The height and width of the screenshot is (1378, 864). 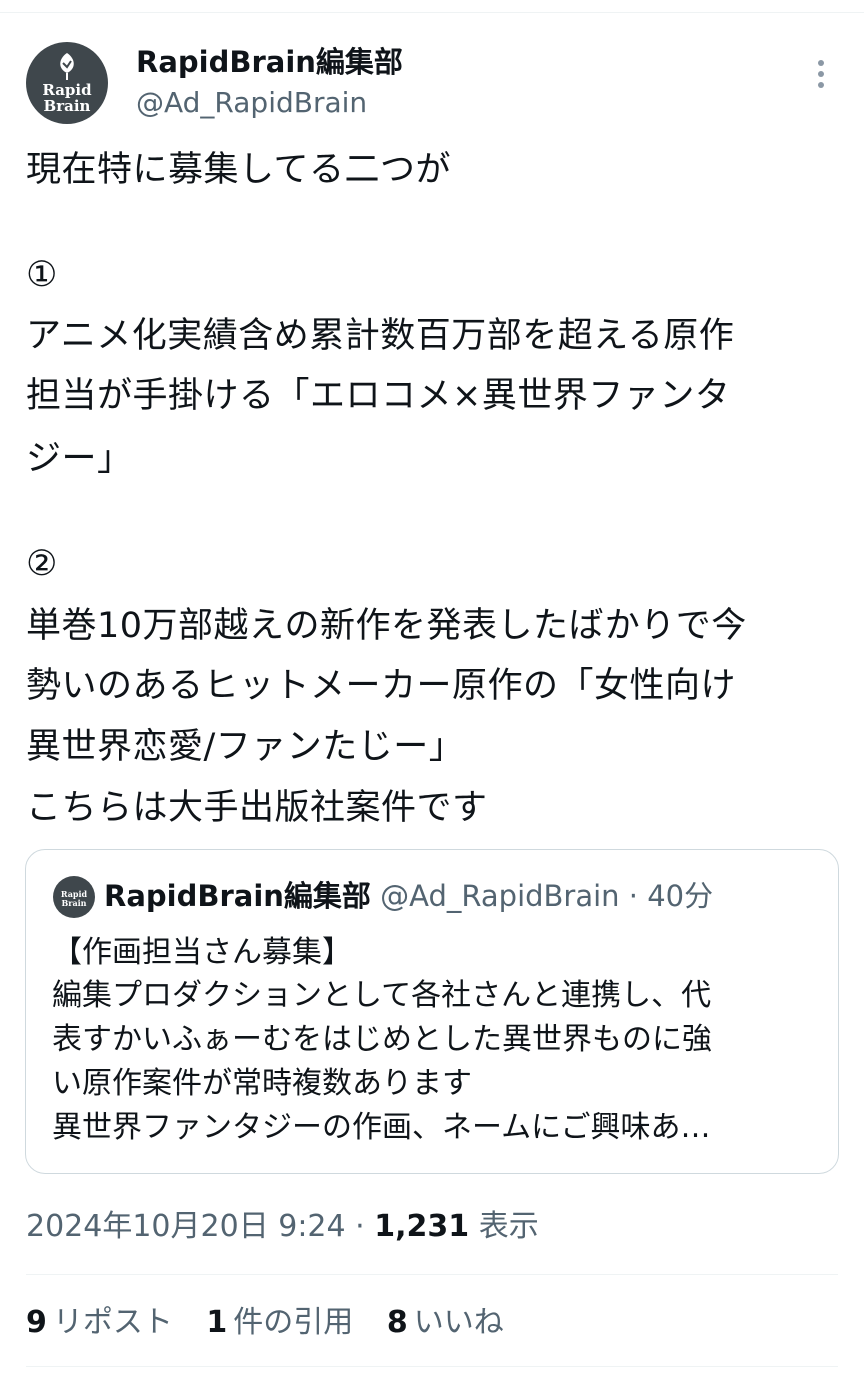 I want to click on tweet-text-line: ジー」, so click(x=79, y=459).